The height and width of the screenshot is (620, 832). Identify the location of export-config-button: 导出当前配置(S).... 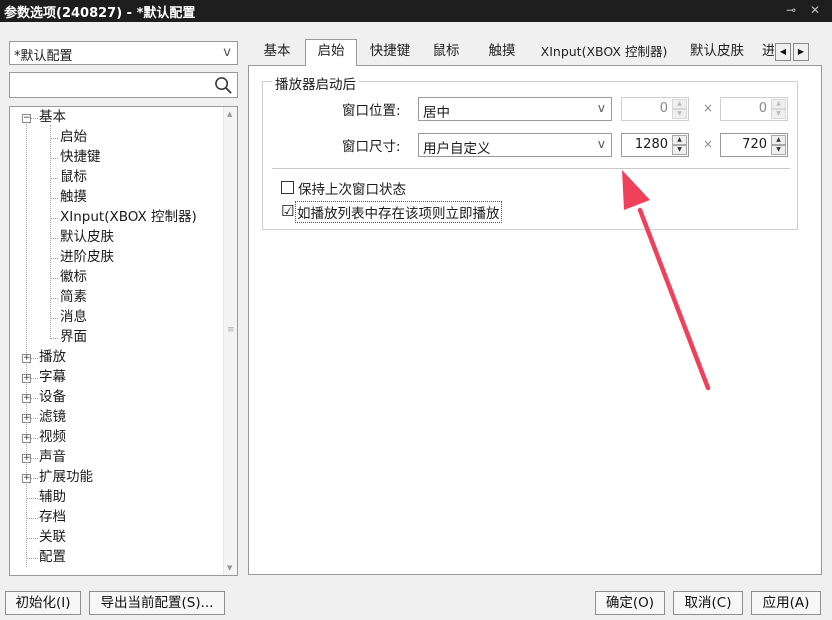
(157, 603).